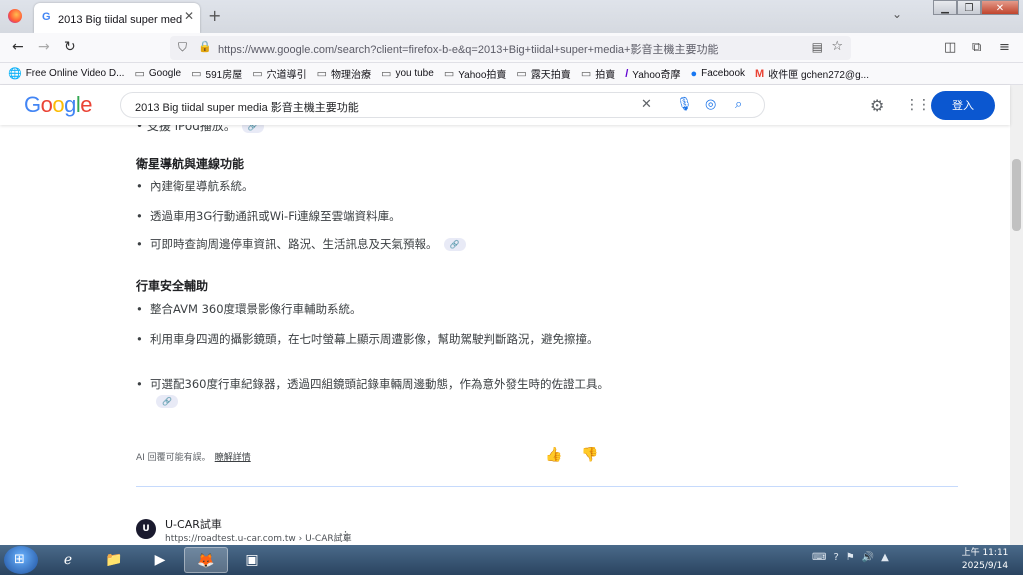  I want to click on bookmark-item: ▭ Yahoo拍賣, so click(475, 73).